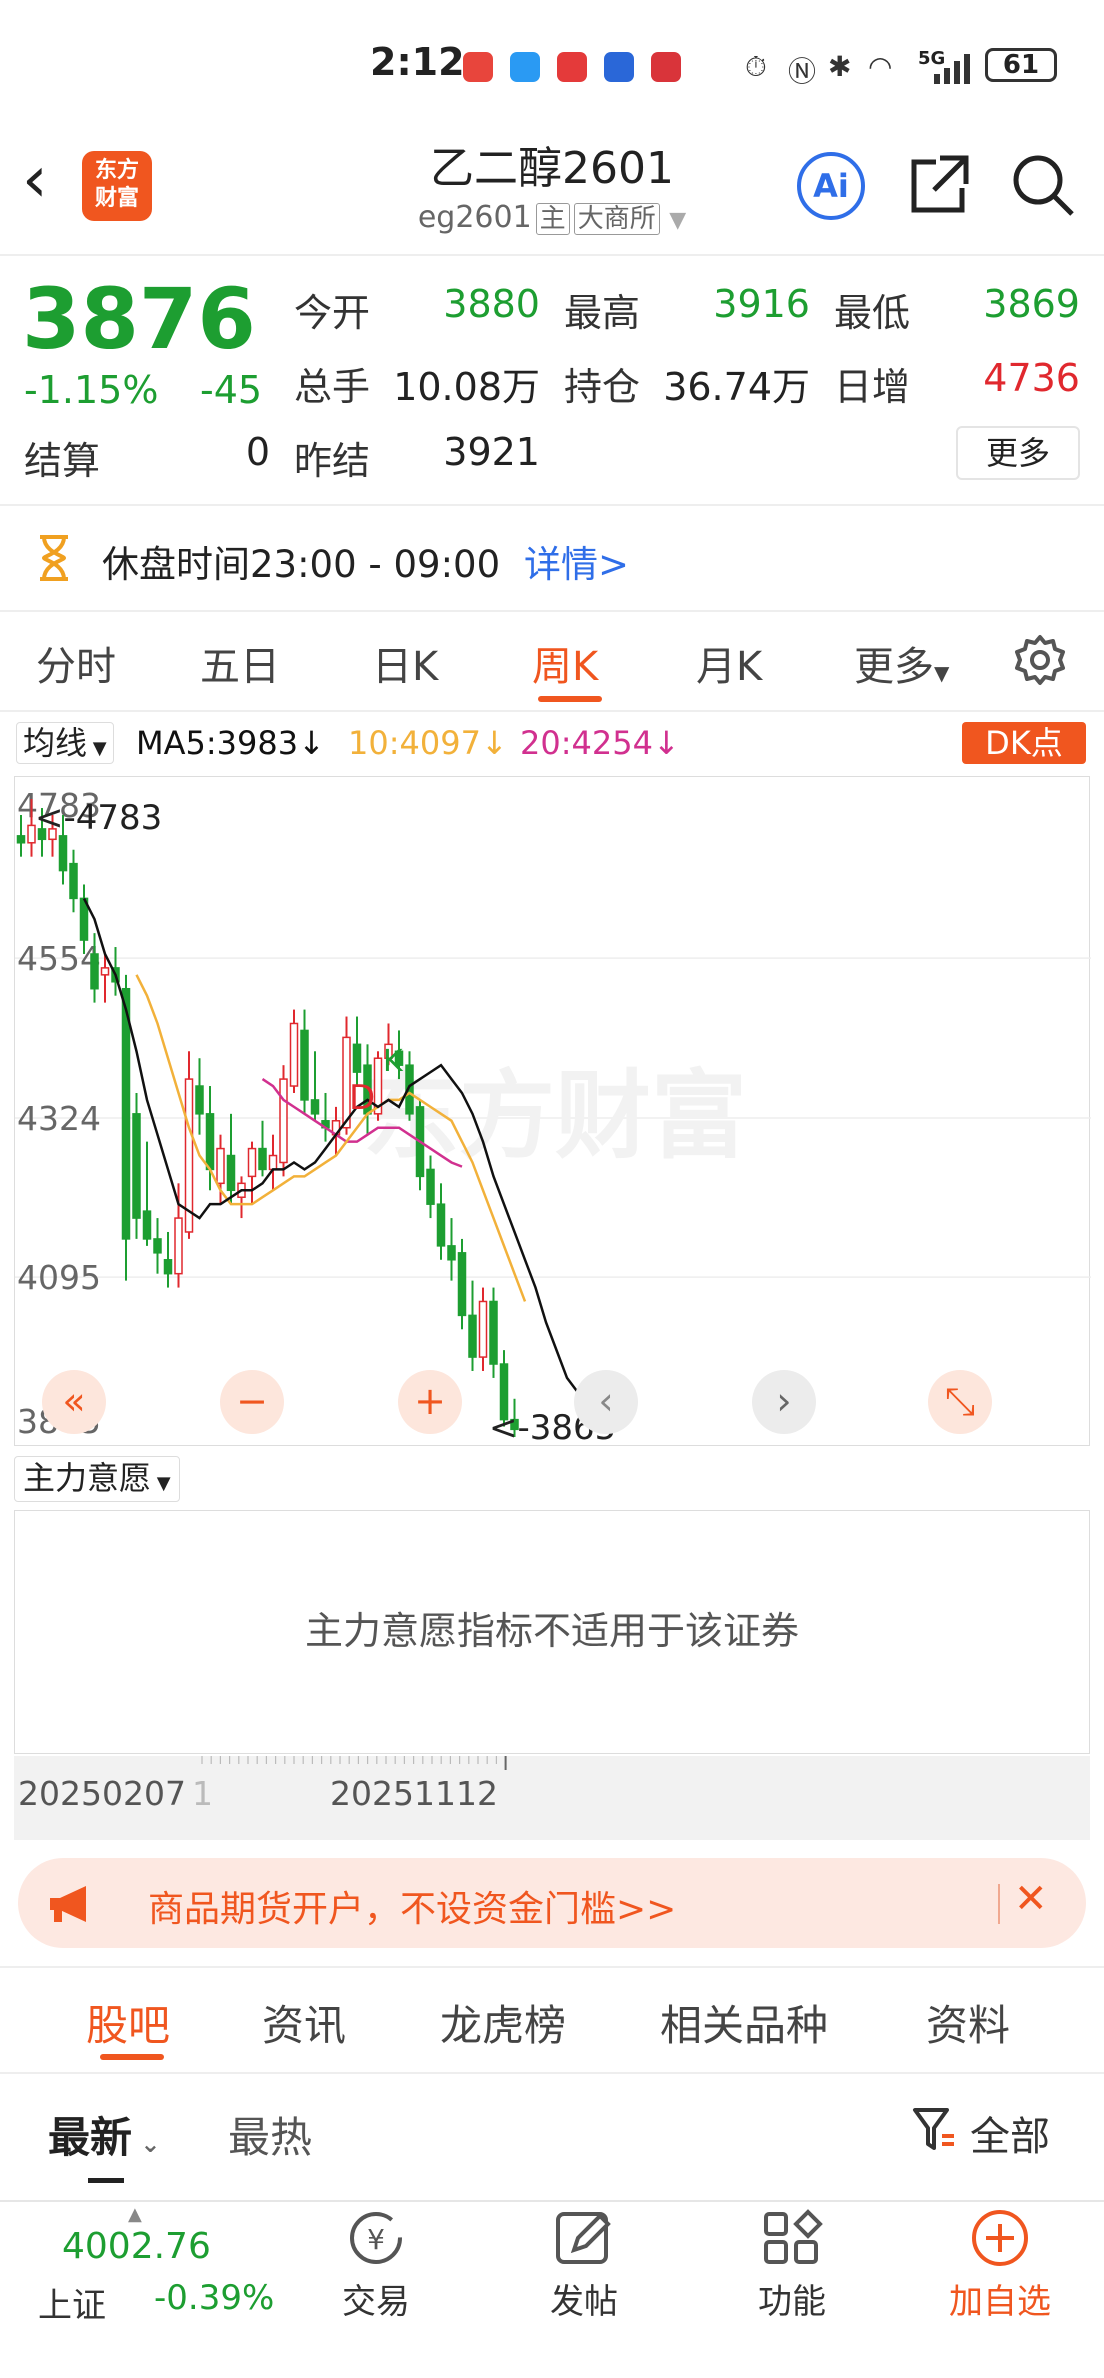 This screenshot has width=1104, height=2378. I want to click on sort-latest: 最新 ⌄, so click(104, 2134).